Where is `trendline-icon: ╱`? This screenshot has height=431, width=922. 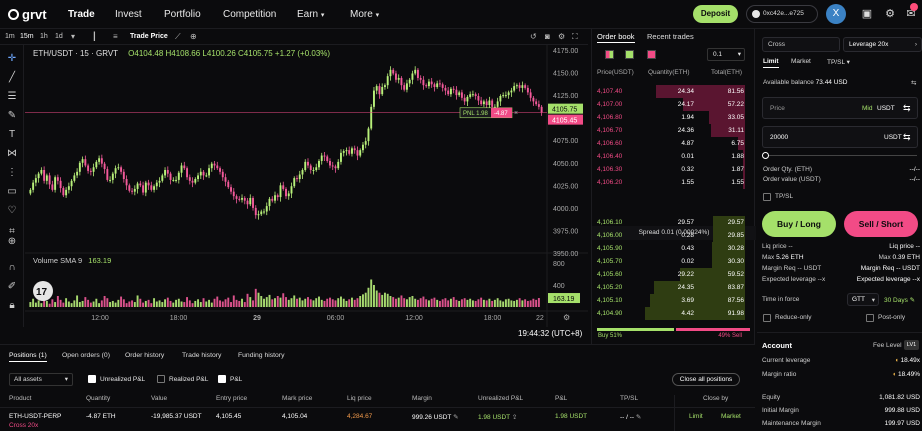 trendline-icon: ╱ is located at coordinates (12, 78).